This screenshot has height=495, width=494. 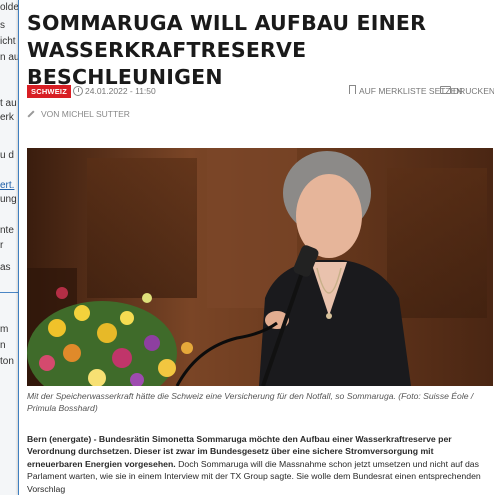 I want to click on clock-icon, so click(x=78, y=91).